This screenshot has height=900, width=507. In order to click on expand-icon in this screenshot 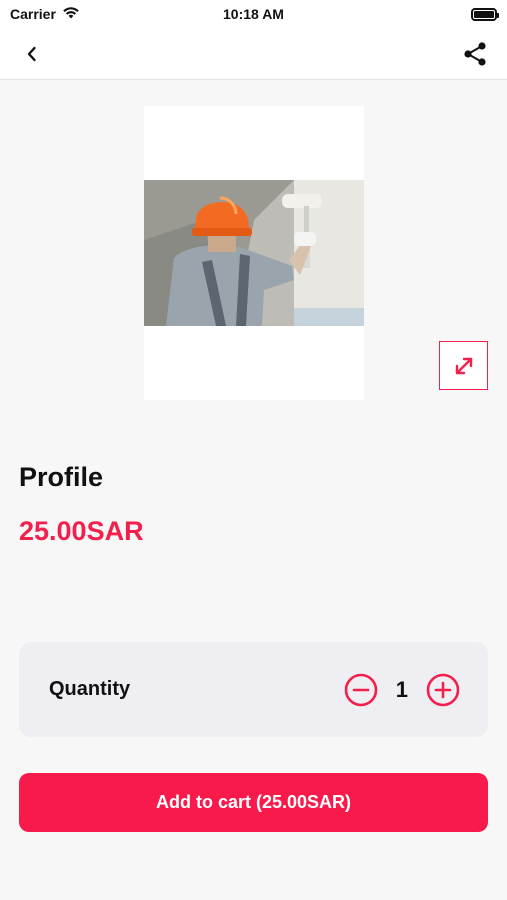, I will do `click(463, 365)`.